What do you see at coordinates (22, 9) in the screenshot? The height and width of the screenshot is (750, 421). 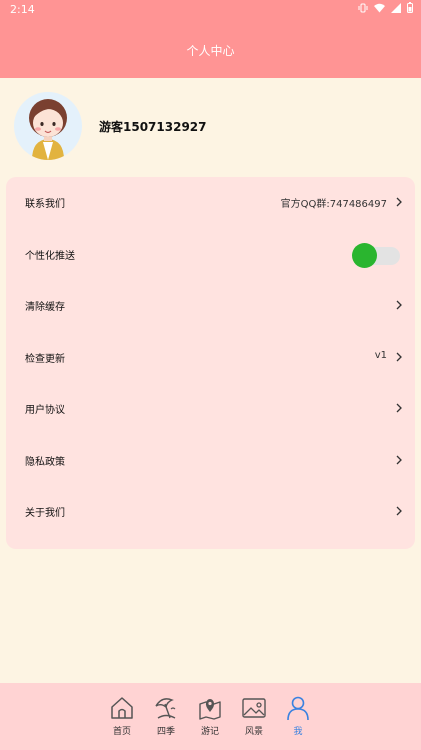 I see `status-time: 2:14` at bounding box center [22, 9].